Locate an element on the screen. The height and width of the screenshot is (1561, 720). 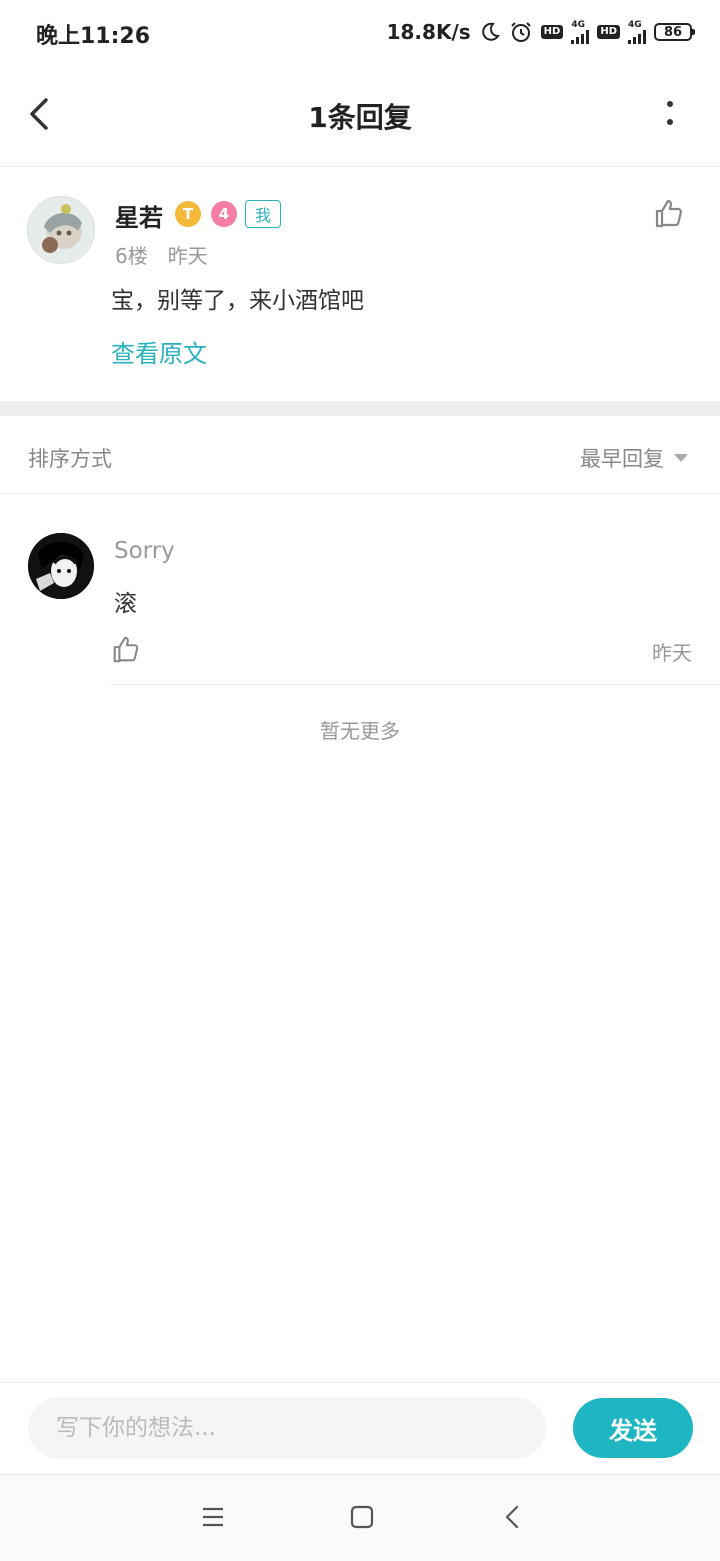
reply-avatar is located at coordinates (61, 566).